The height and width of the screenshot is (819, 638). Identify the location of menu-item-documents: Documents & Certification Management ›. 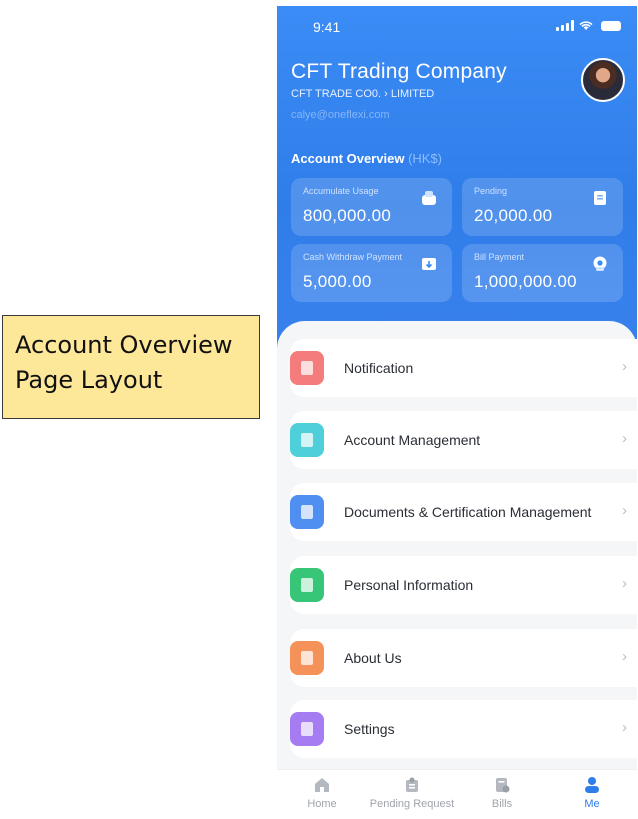
(463, 512).